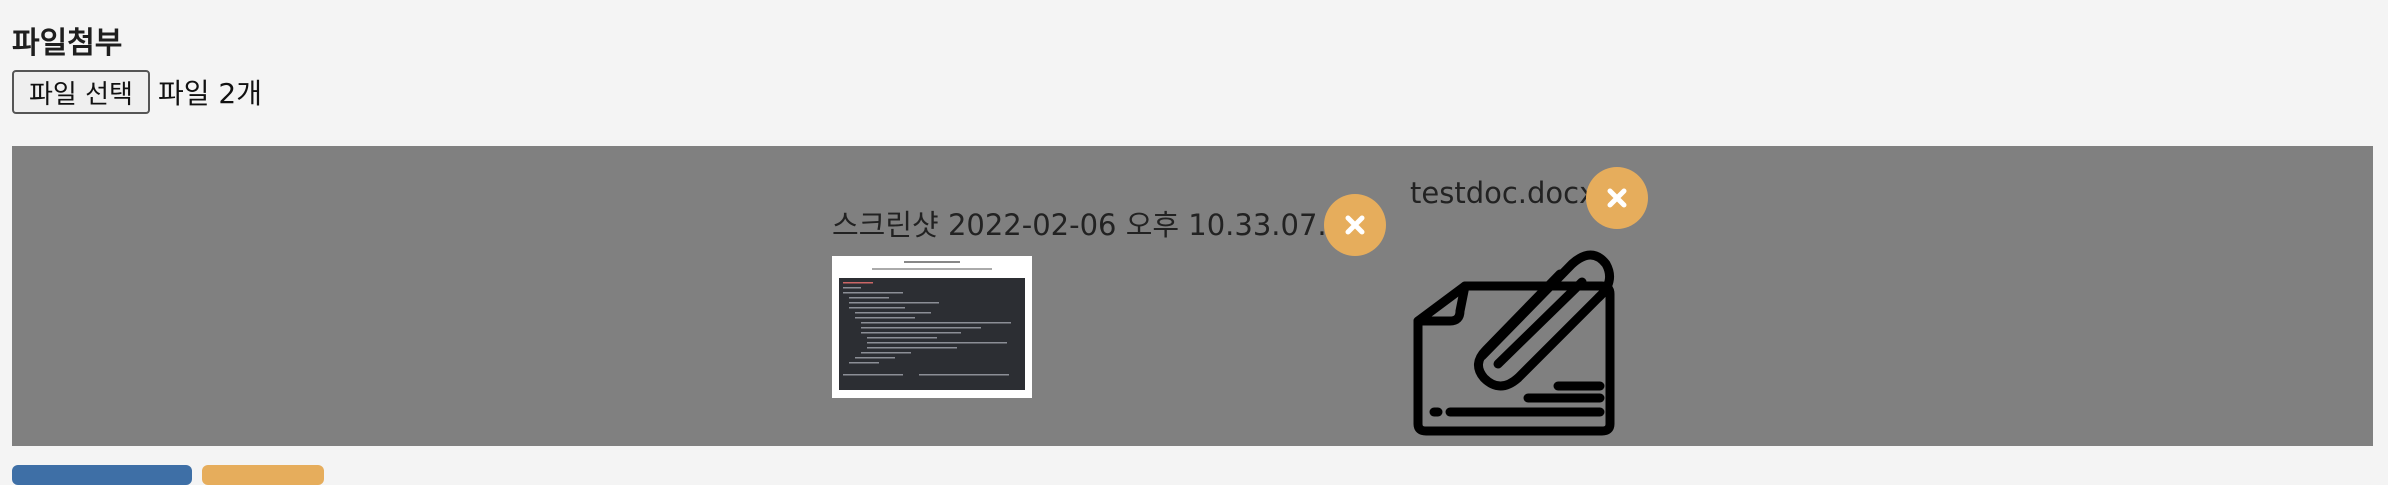  I want to click on primary-action-button, so click(102, 475).